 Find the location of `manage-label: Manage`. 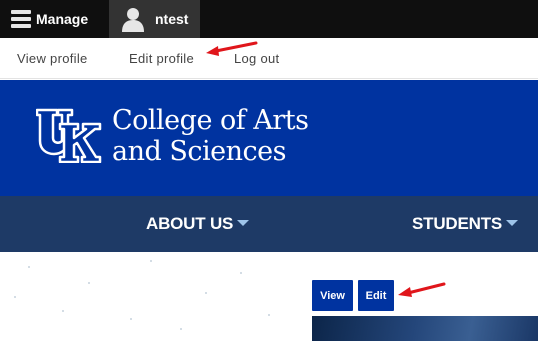

manage-label: Manage is located at coordinates (62, 19).